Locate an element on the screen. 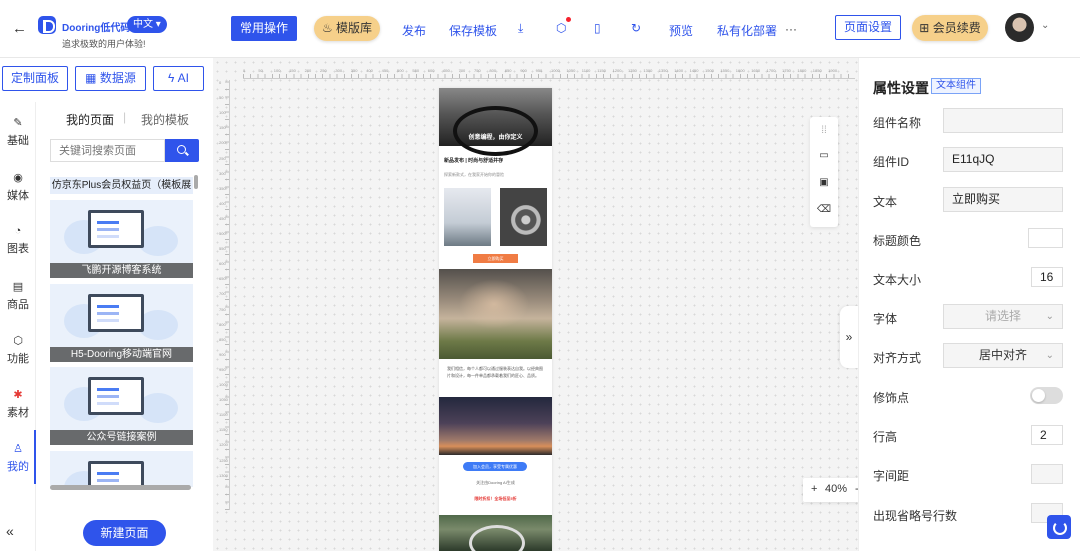 This screenshot has height=551, width=1080. title-color-picker is located at coordinates (1045, 238).